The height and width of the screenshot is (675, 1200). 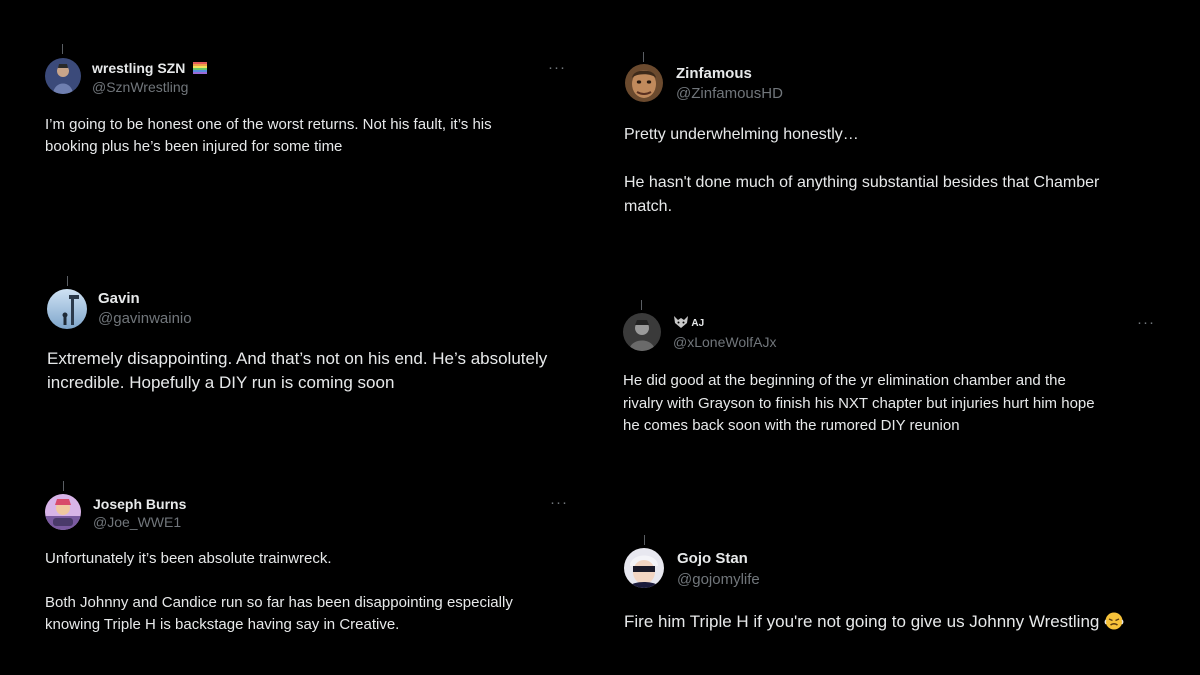 I want to click on display-name: wrestling SZN, so click(x=138, y=68).